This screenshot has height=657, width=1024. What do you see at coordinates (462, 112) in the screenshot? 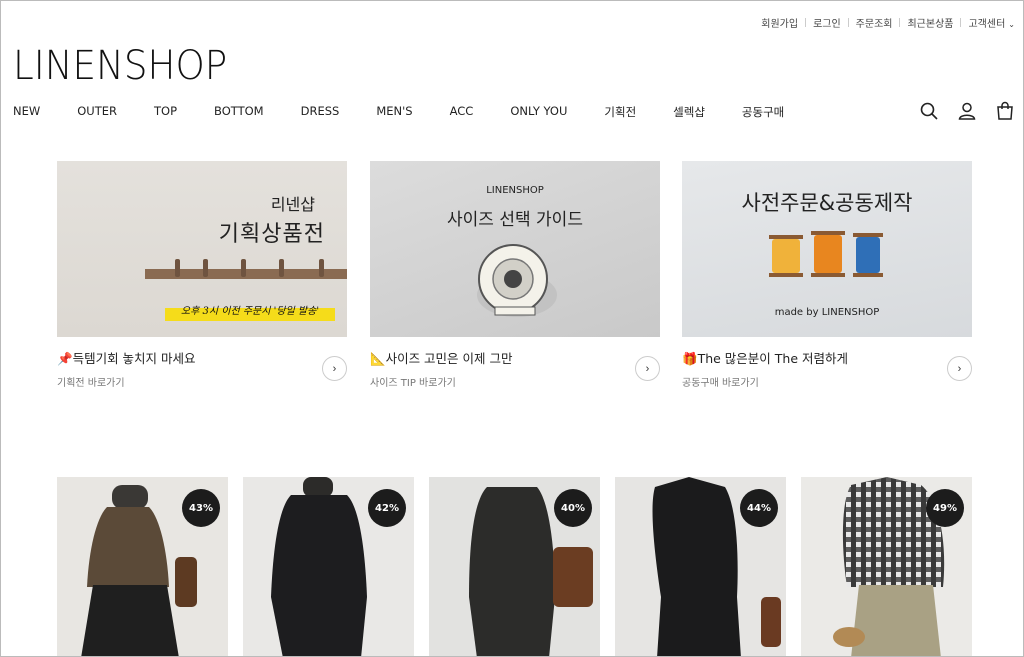
I see `nav-item-acc: ACC` at bounding box center [462, 112].